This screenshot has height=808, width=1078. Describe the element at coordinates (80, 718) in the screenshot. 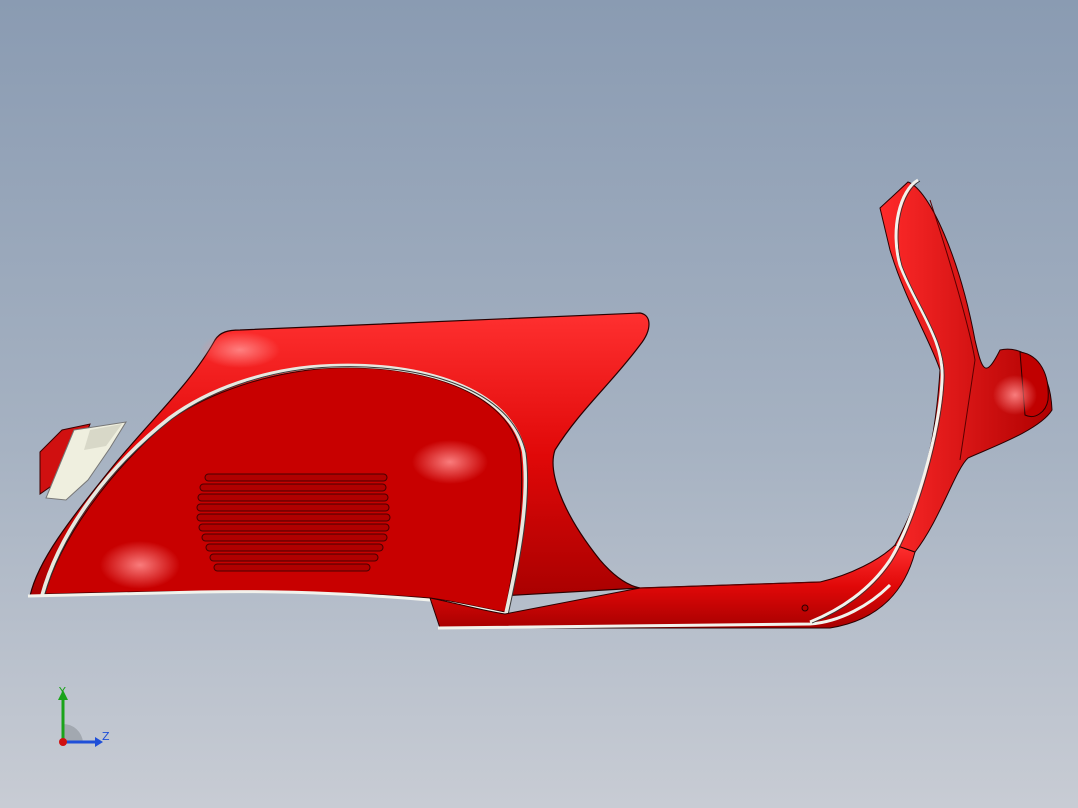

I see `triad-graphic` at that location.